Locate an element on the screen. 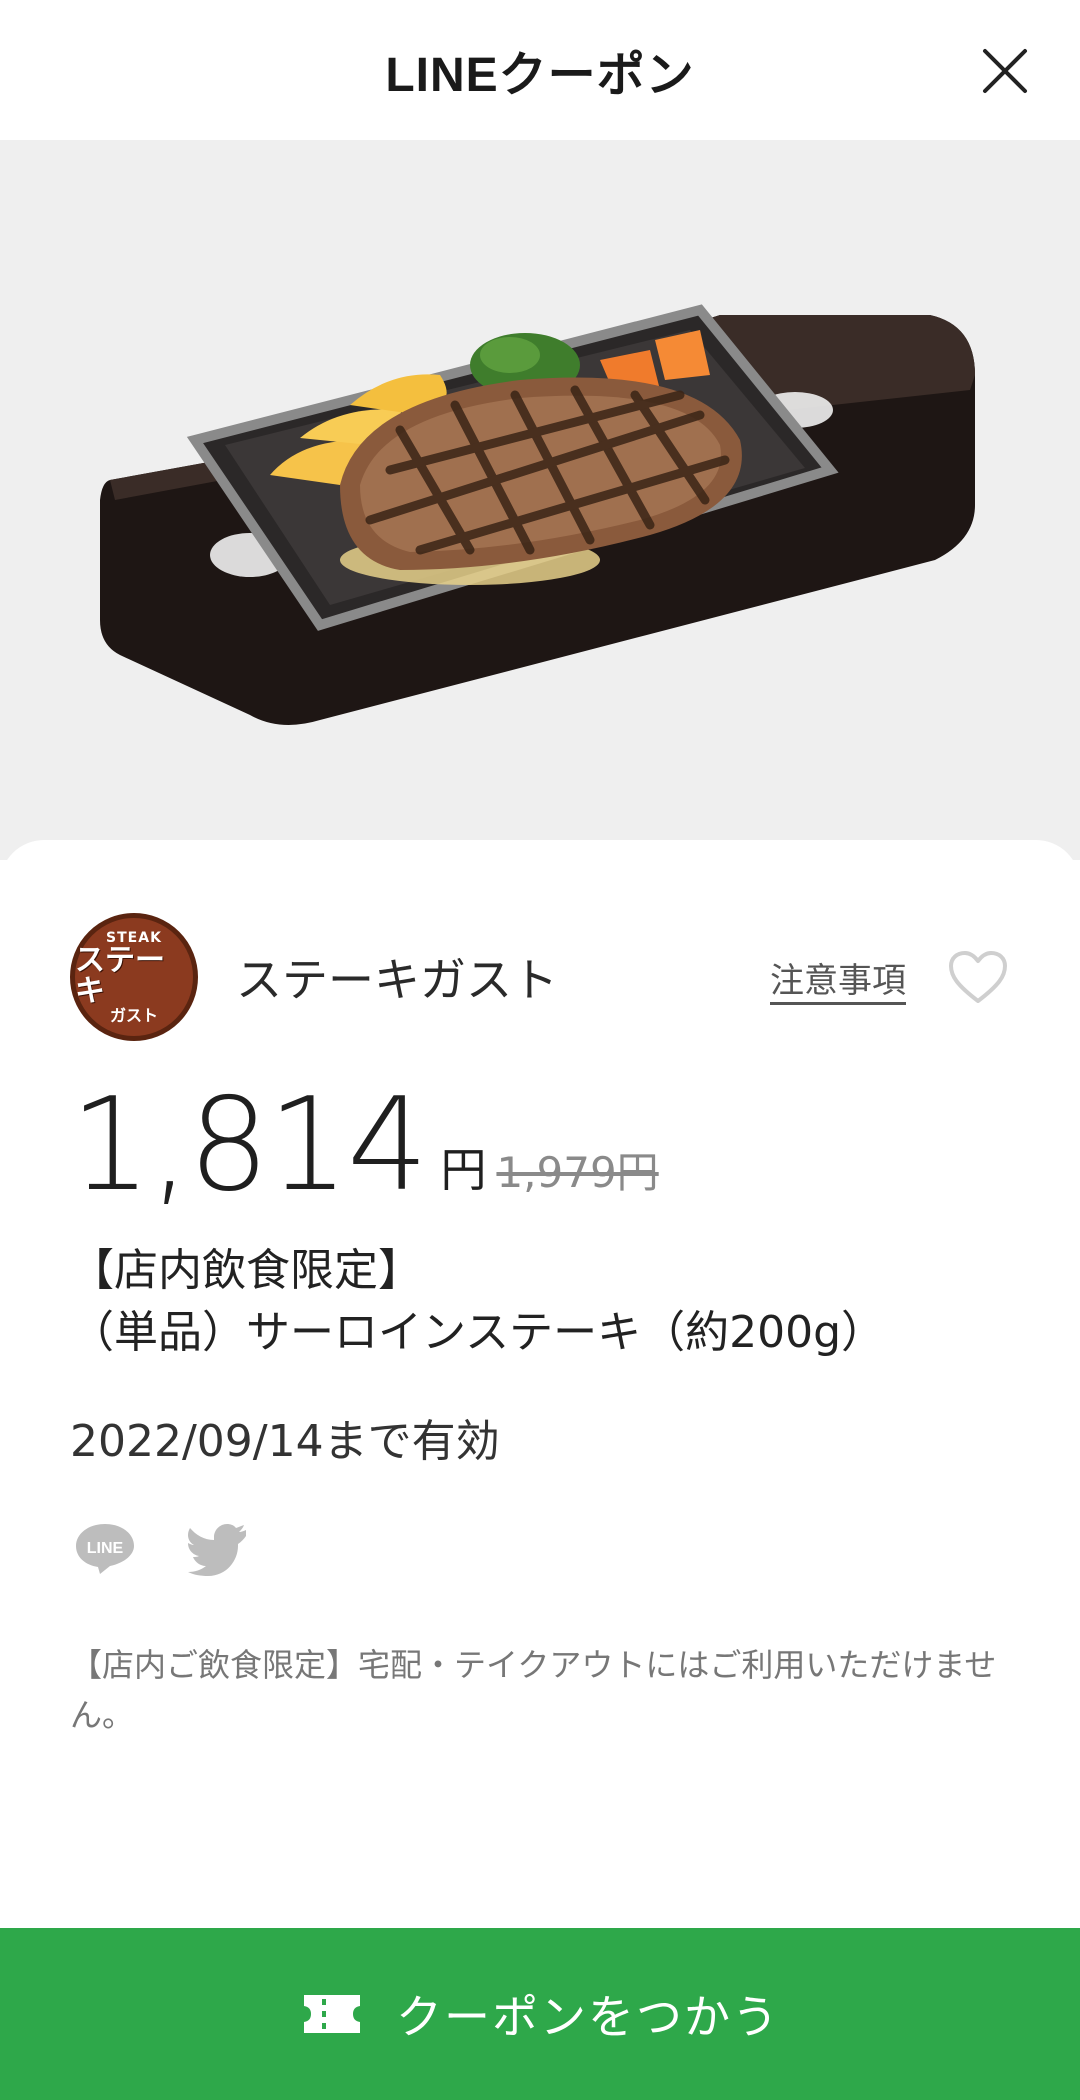 The height and width of the screenshot is (2100, 1080). share-twitter-button is located at coordinates (219, 1548).